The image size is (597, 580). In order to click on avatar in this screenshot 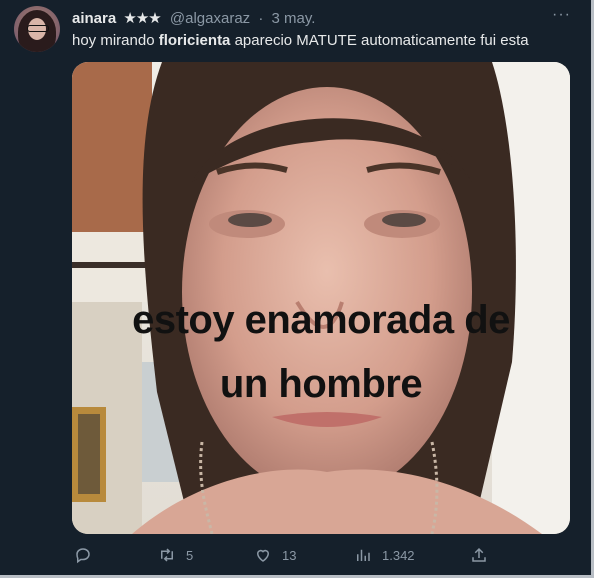, I will do `click(37, 29)`.